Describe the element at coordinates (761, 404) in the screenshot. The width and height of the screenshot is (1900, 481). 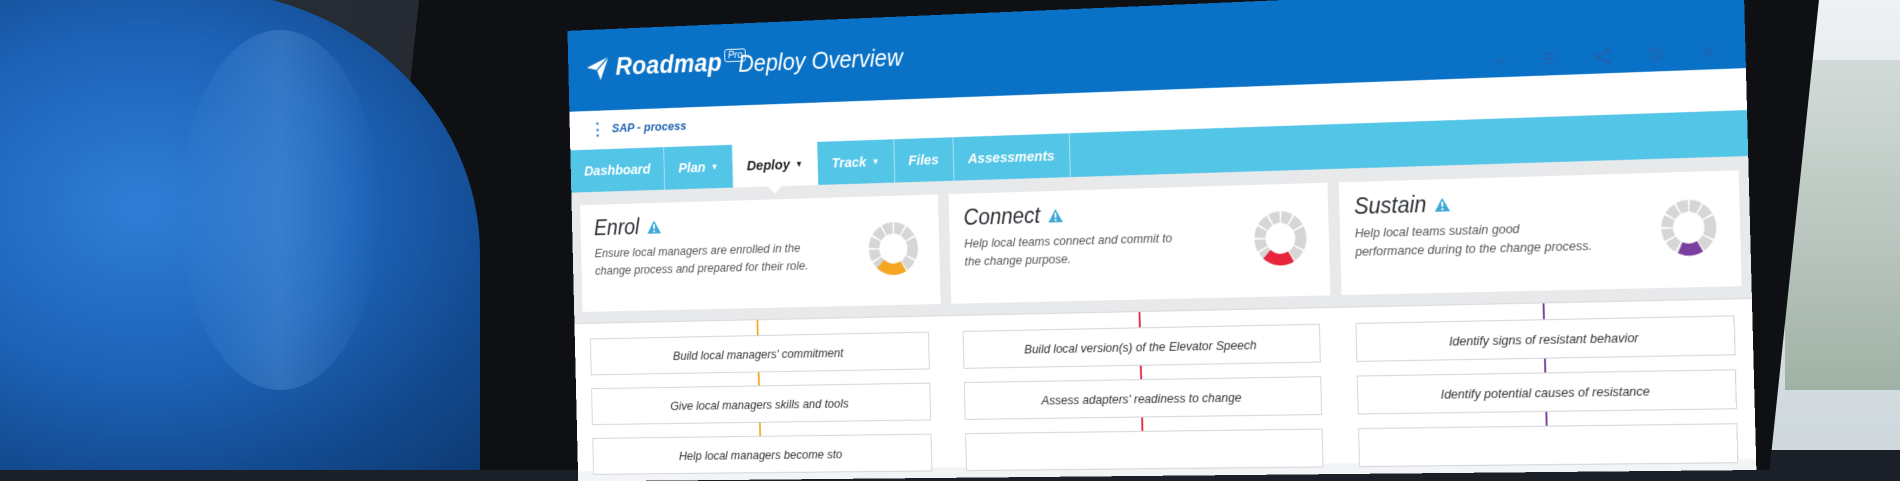
I see `task-card: Give local managers skills and tools` at that location.